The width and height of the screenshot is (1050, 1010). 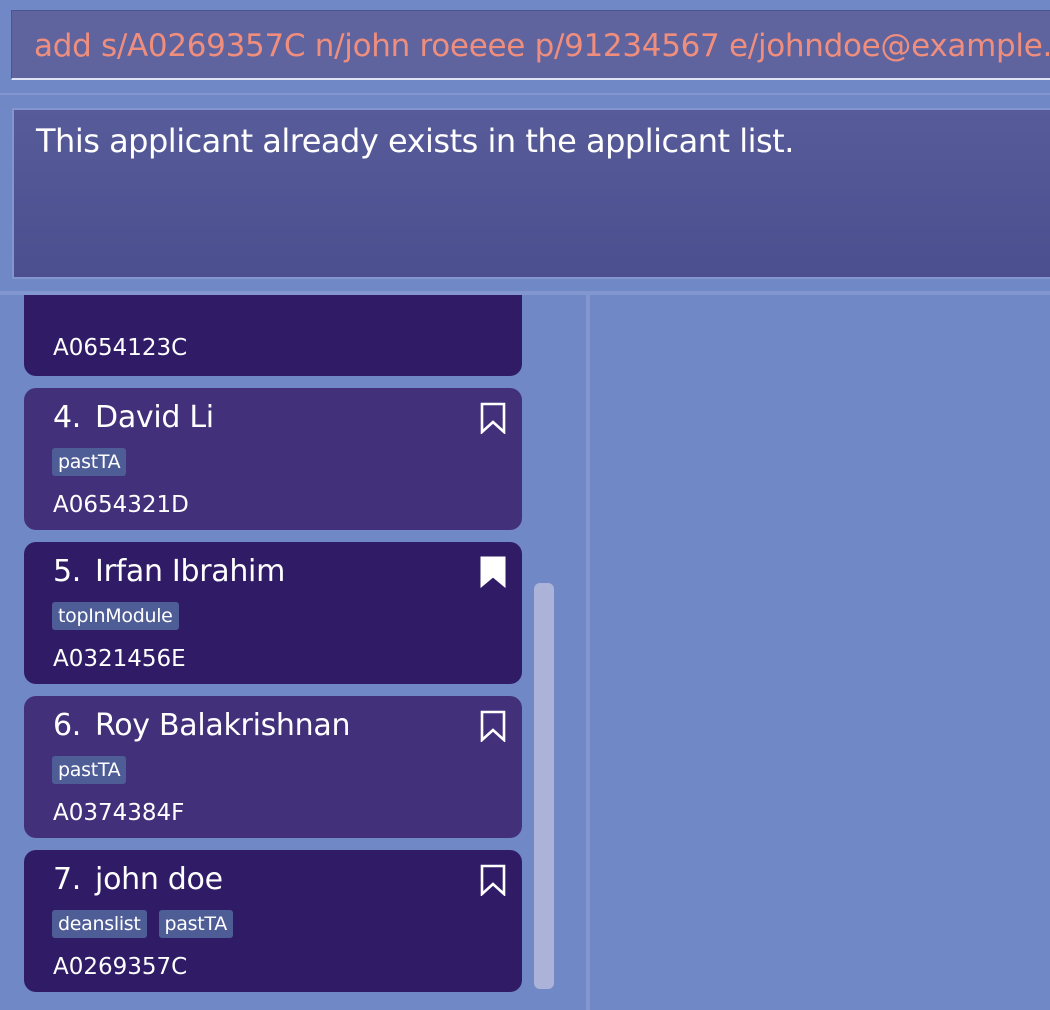 What do you see at coordinates (119, 659) in the screenshot?
I see `applicant-student-id: A0321456E` at bounding box center [119, 659].